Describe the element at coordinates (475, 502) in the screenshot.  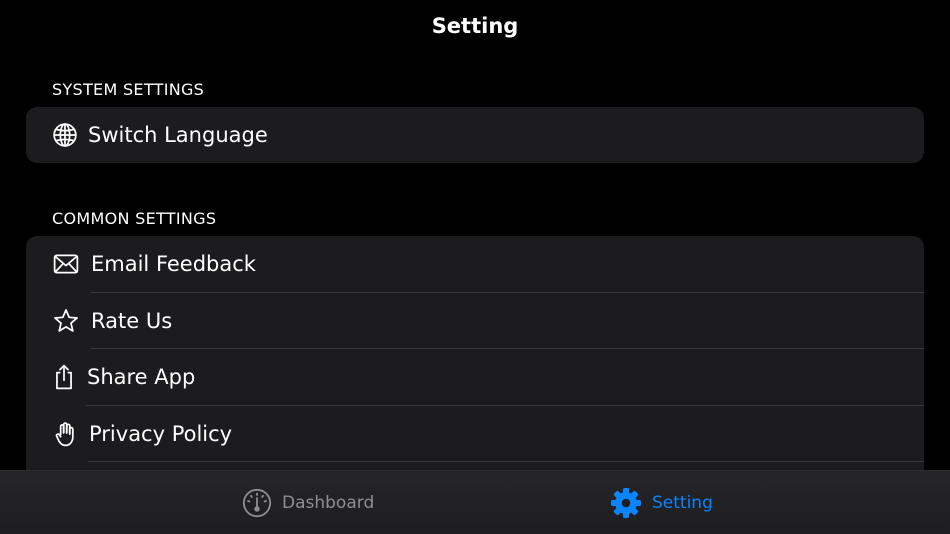
I see `tab-bar: Dashboard Setting` at that location.